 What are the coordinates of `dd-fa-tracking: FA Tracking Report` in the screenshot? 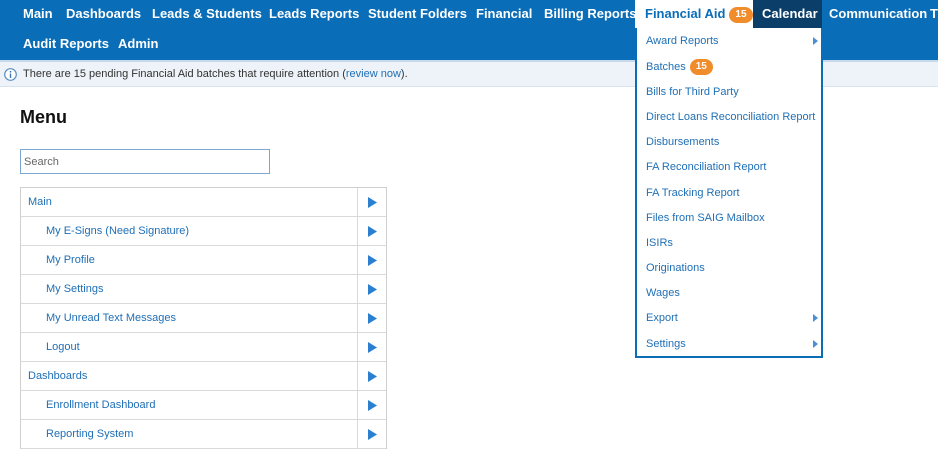 It's located at (693, 193).